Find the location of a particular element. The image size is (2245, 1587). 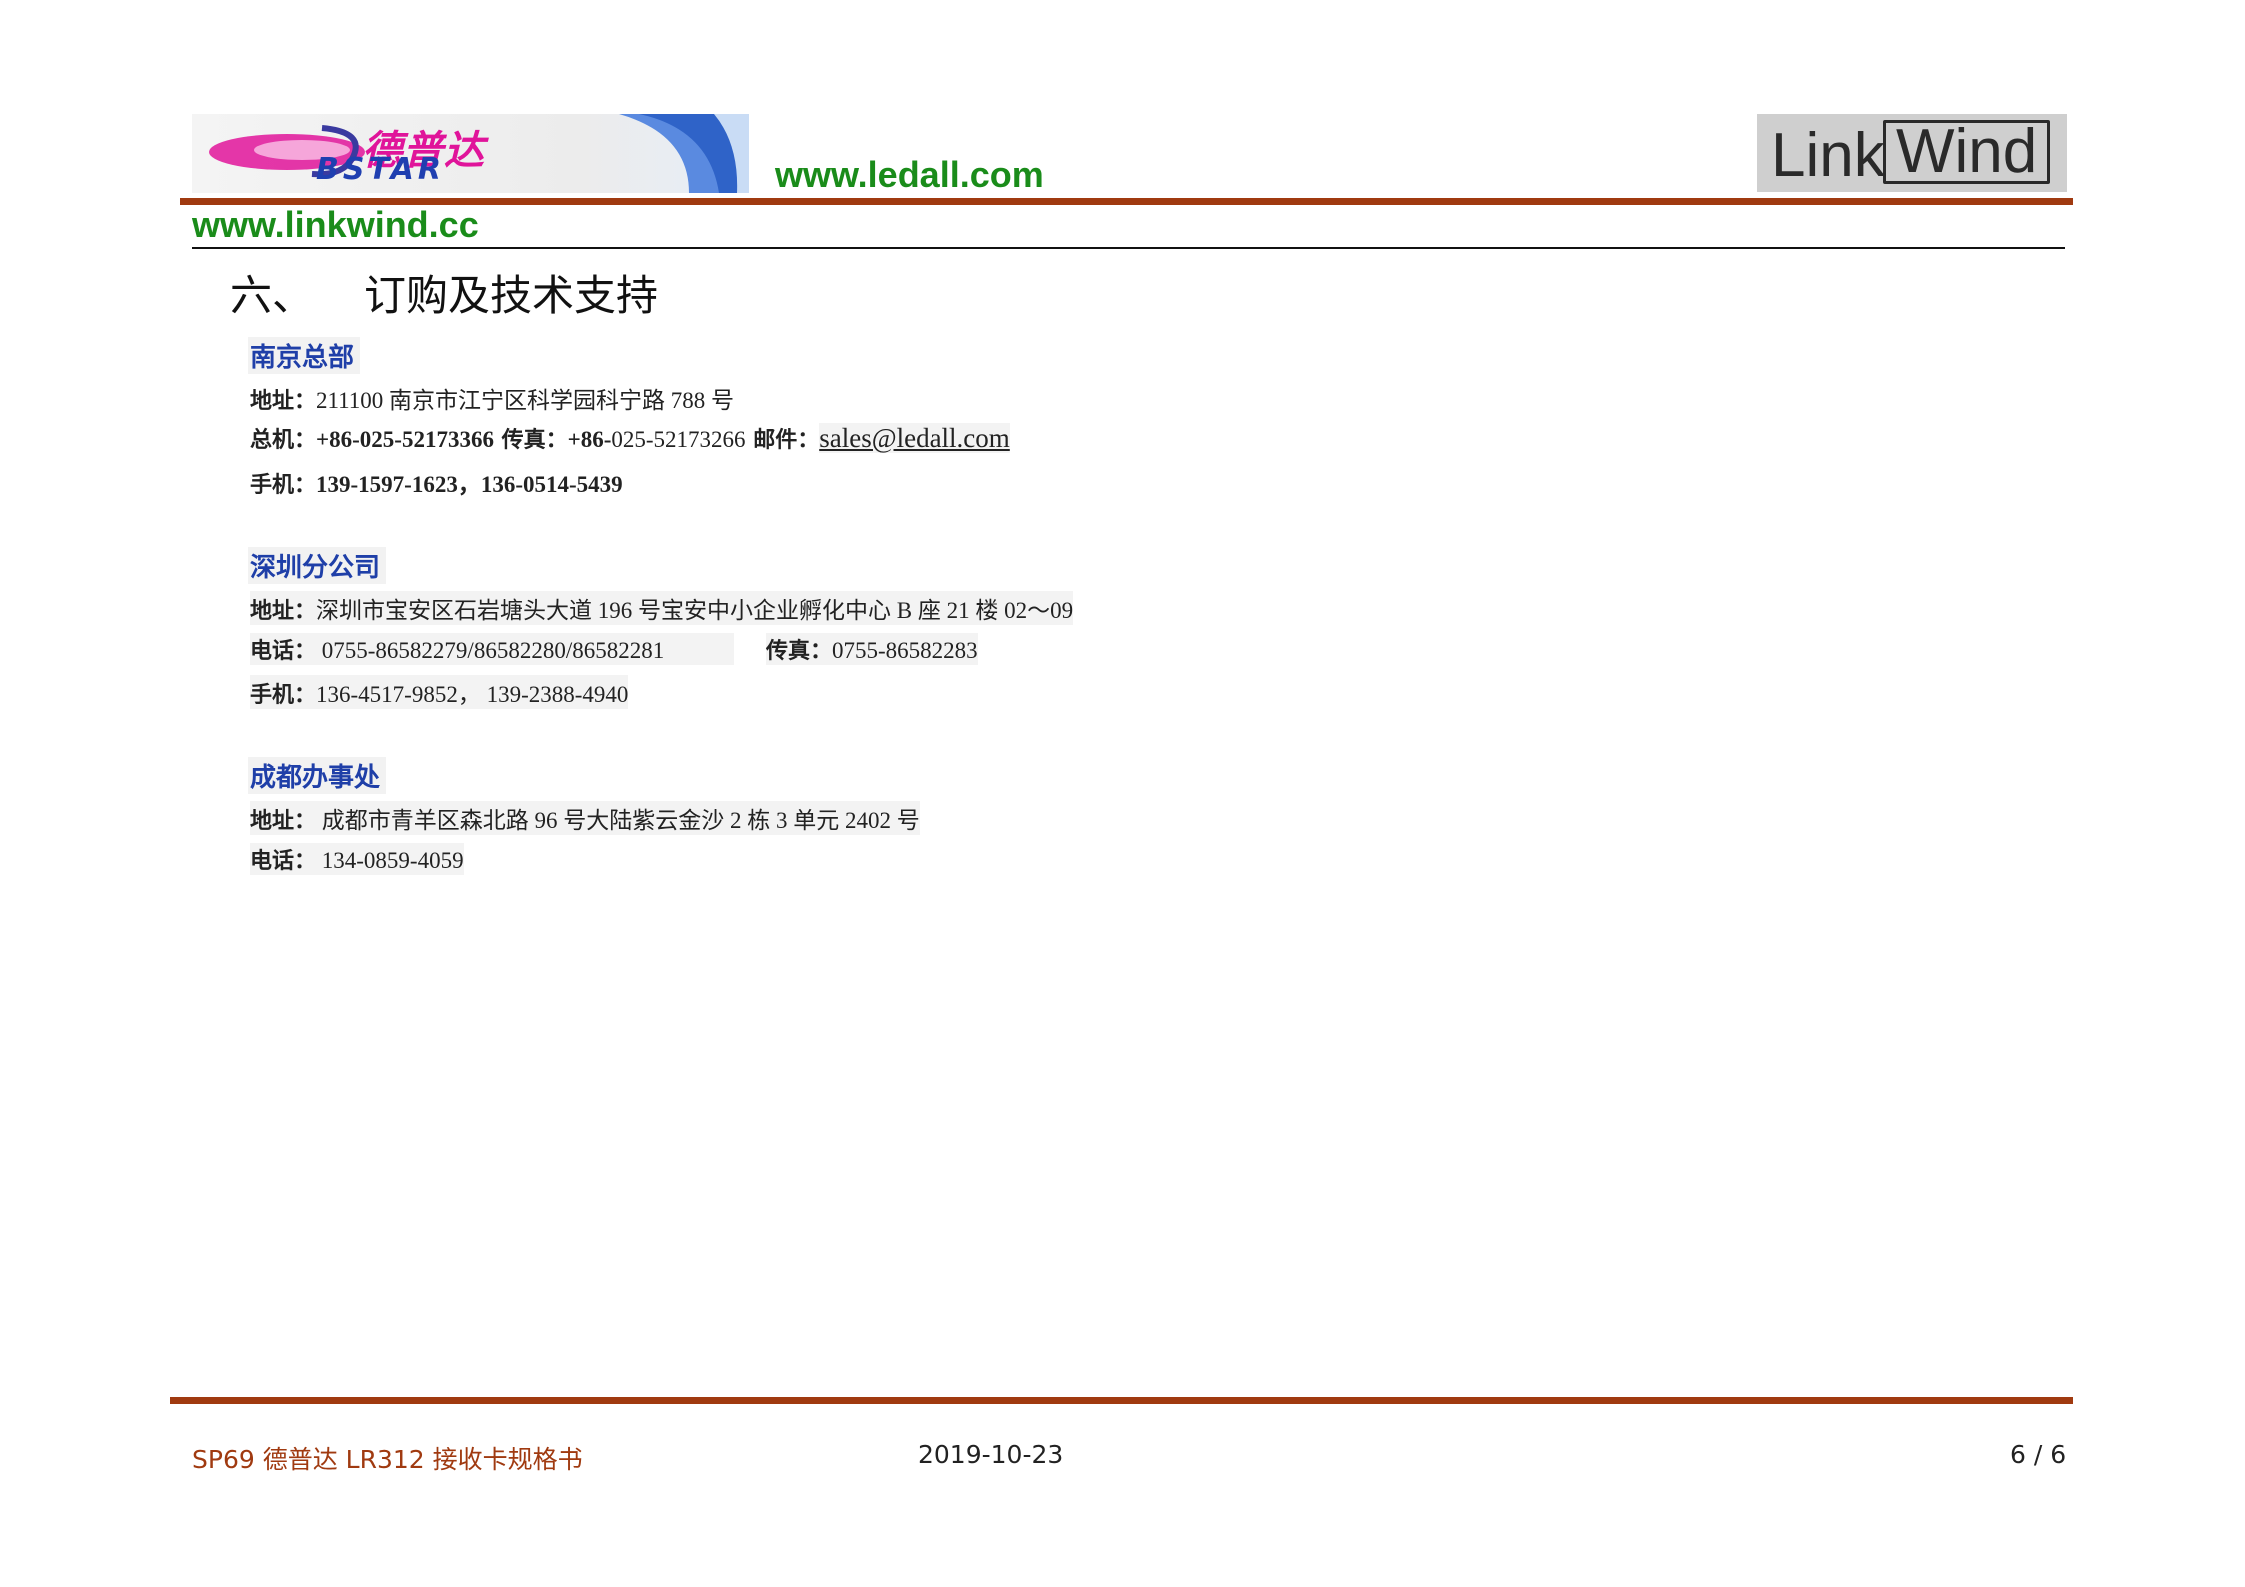

tel-value: 134-0859-4059 is located at coordinates (390, 860).